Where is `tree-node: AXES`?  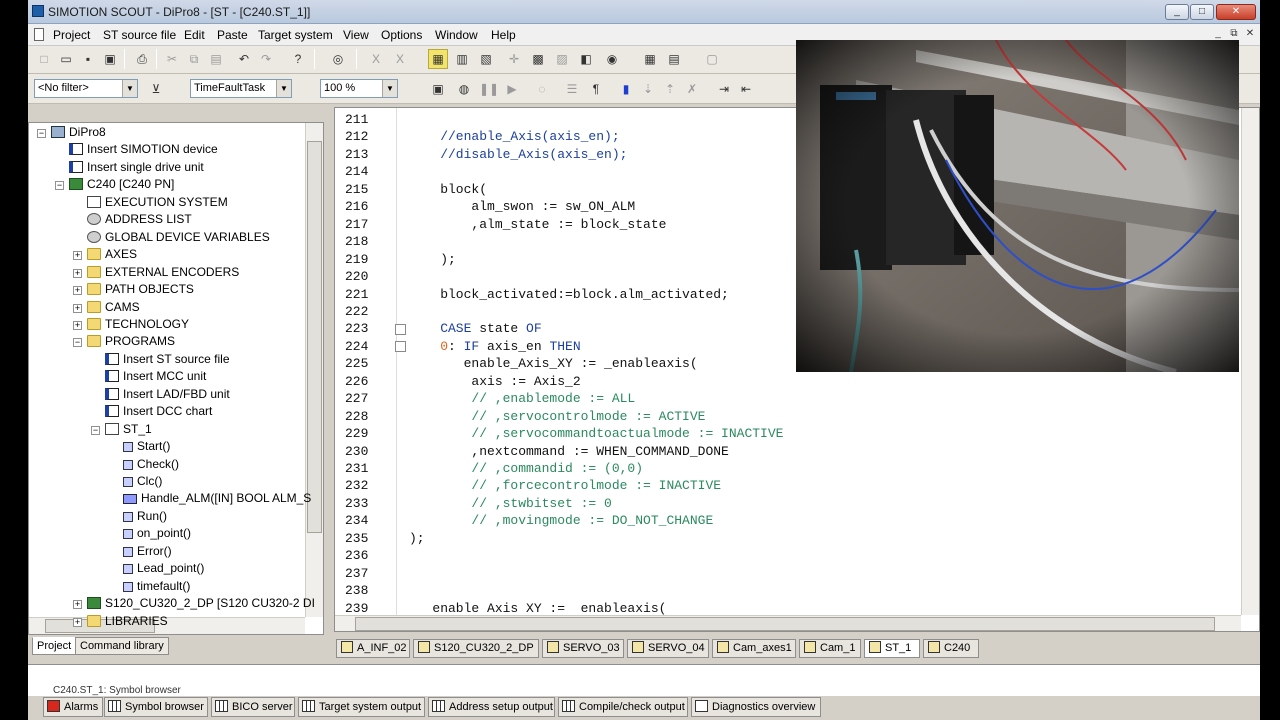
tree-node: AXES is located at coordinates (112, 255).